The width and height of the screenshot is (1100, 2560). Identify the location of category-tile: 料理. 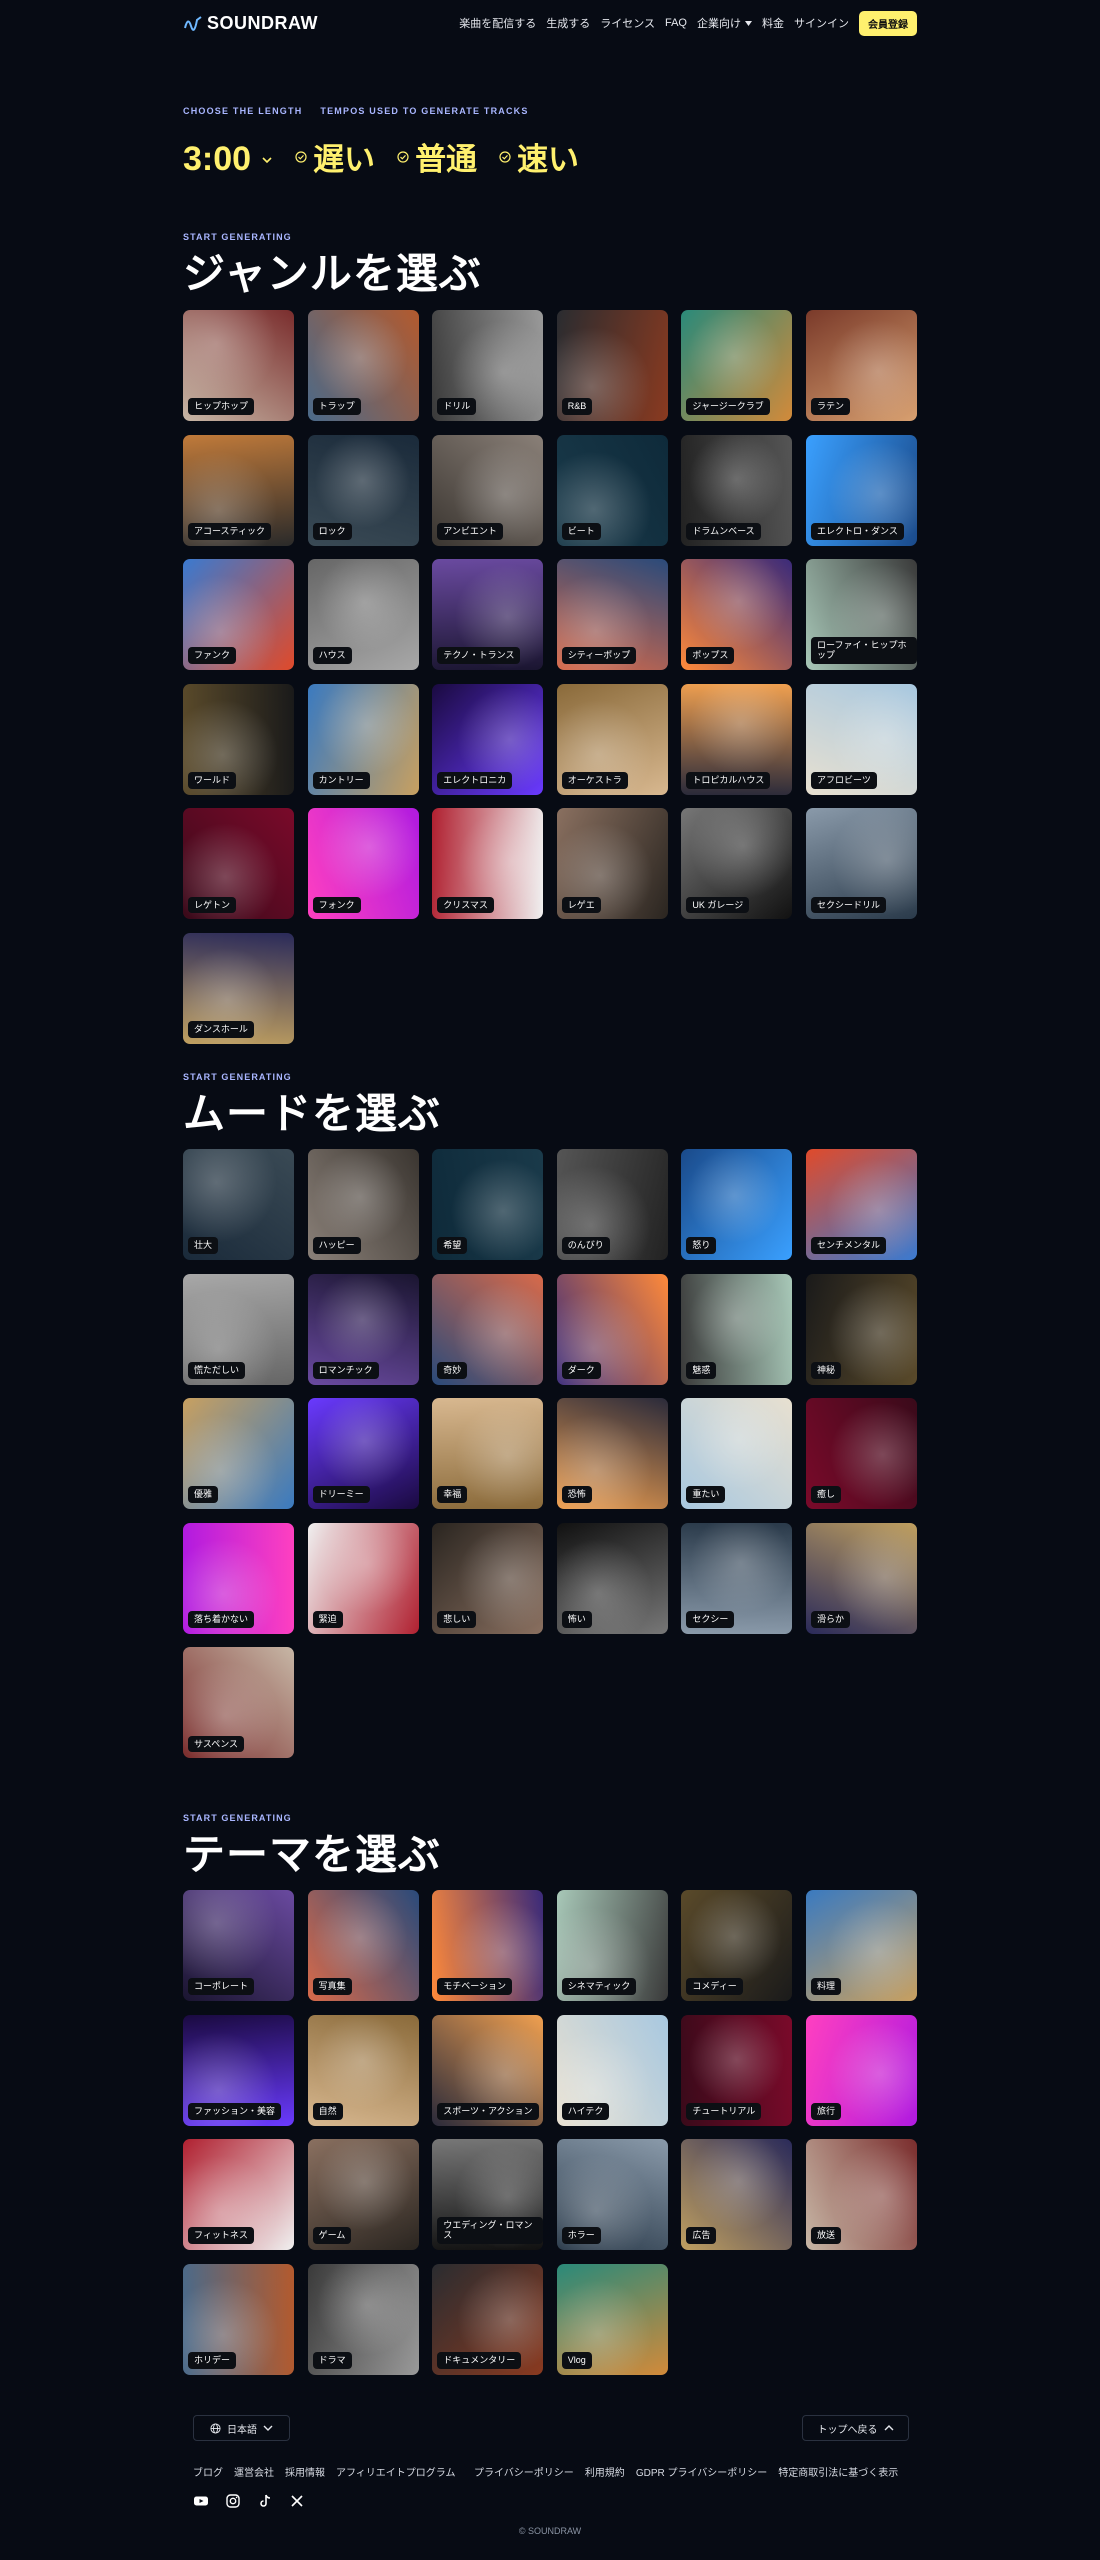
(861, 1945).